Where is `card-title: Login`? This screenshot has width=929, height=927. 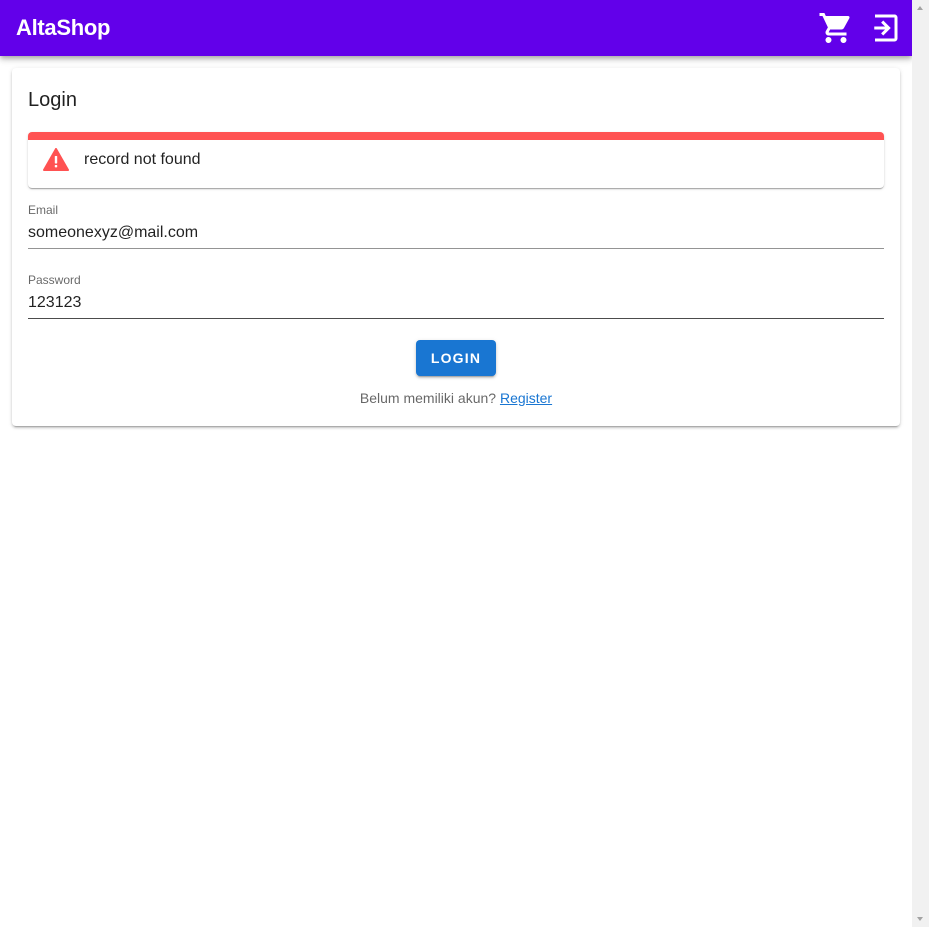
card-title: Login is located at coordinates (52, 100).